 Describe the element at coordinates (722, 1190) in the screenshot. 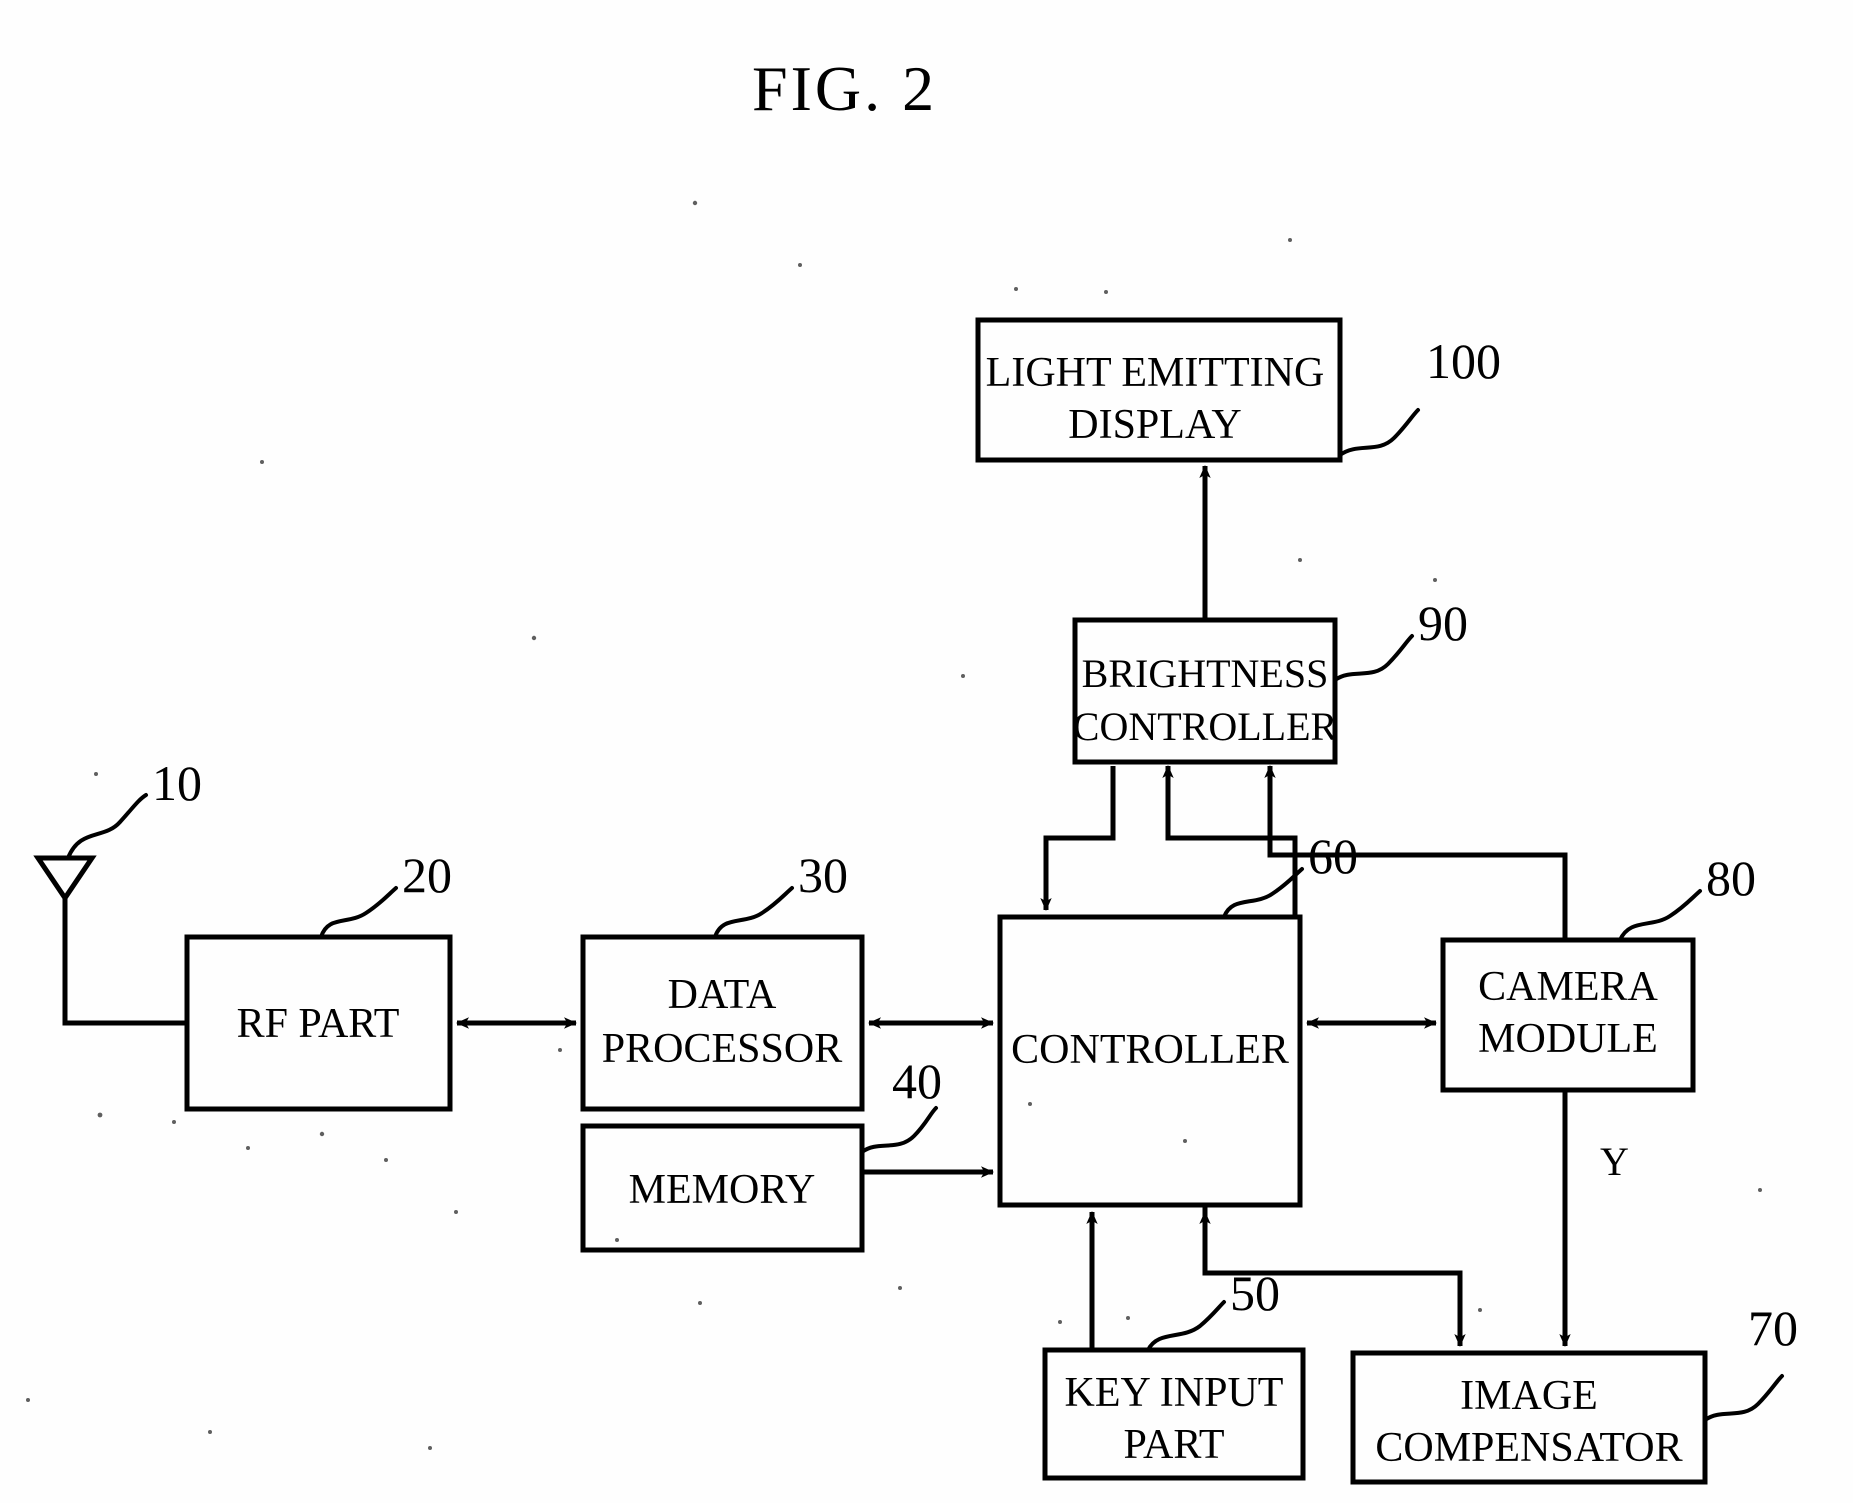

I see `block-label-memory: MEMORY` at that location.